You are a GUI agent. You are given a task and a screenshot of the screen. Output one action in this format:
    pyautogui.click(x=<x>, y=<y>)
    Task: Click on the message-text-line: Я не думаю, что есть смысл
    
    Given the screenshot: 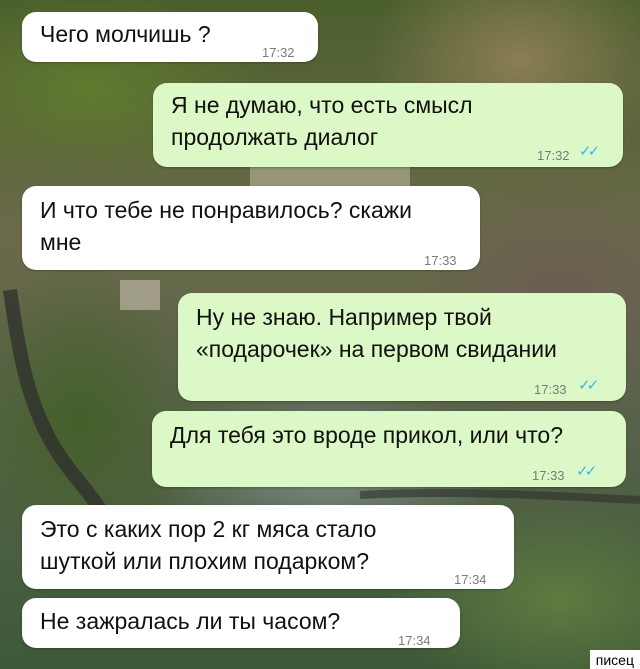 What is the action you would take?
    pyautogui.click(x=322, y=105)
    